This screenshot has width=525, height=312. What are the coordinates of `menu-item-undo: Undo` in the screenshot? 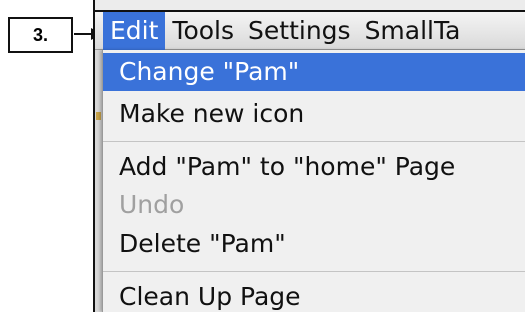 It's located at (152, 204).